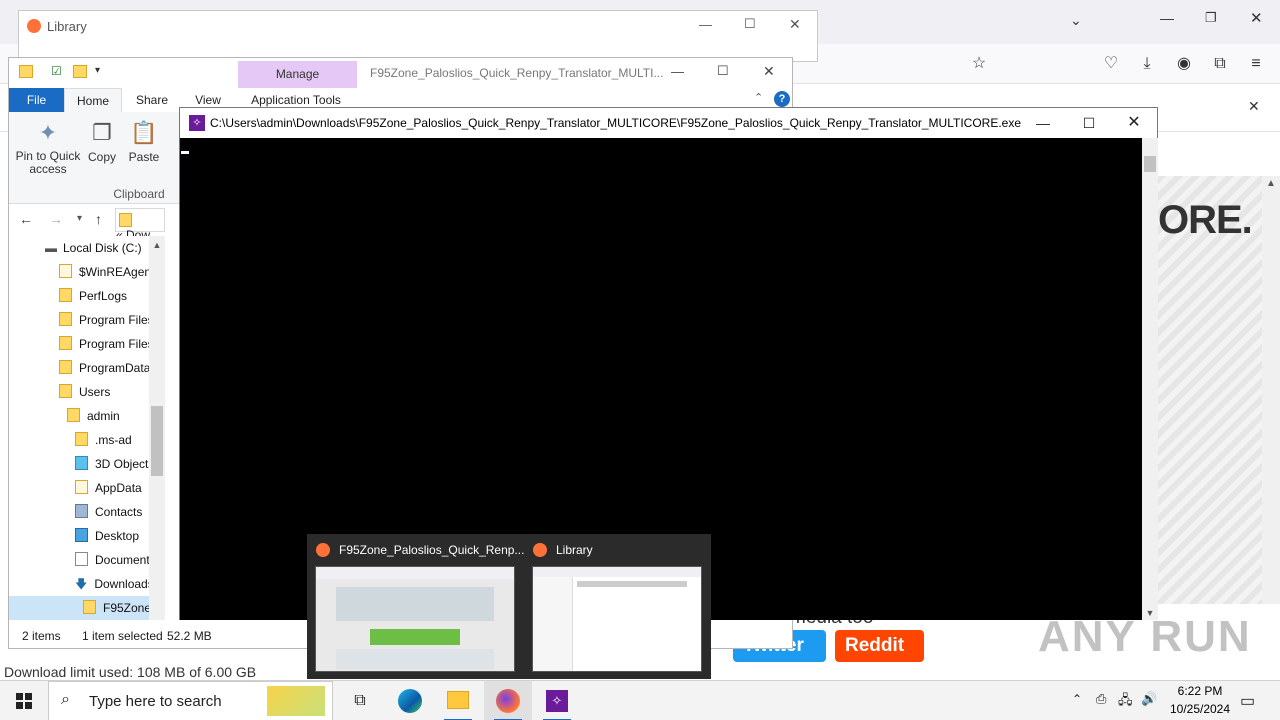 The height and width of the screenshot is (720, 1280). Describe the element at coordinates (79, 218) in the screenshot. I see `recent-locations-icon: ▾` at that location.